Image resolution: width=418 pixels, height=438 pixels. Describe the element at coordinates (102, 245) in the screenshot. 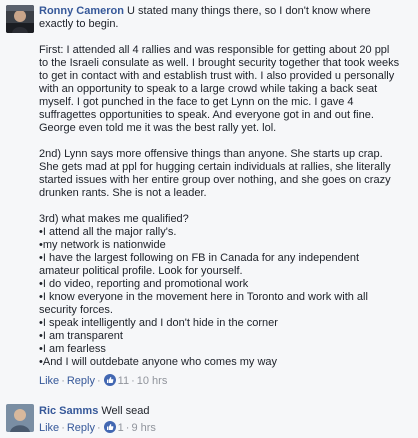

I see `comment-line: •my network is nationwide` at that location.